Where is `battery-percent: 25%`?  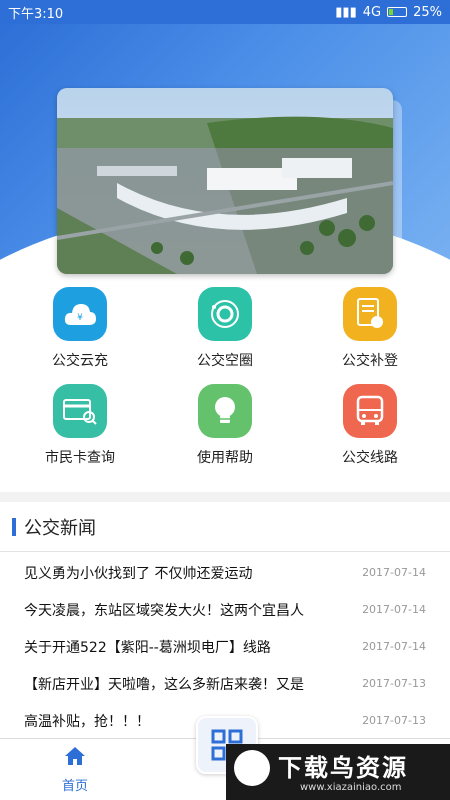
battery-percent: 25% is located at coordinates (427, 12).